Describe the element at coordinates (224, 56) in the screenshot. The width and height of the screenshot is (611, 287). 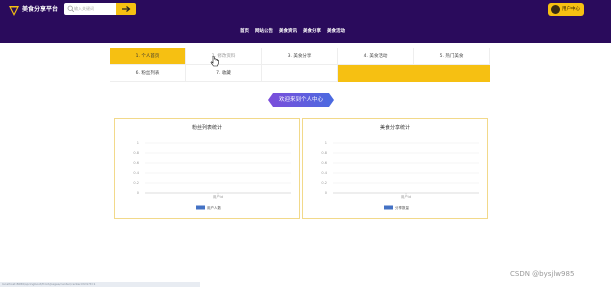
I see `tab-edit-profile: 2. 修改资料` at that location.